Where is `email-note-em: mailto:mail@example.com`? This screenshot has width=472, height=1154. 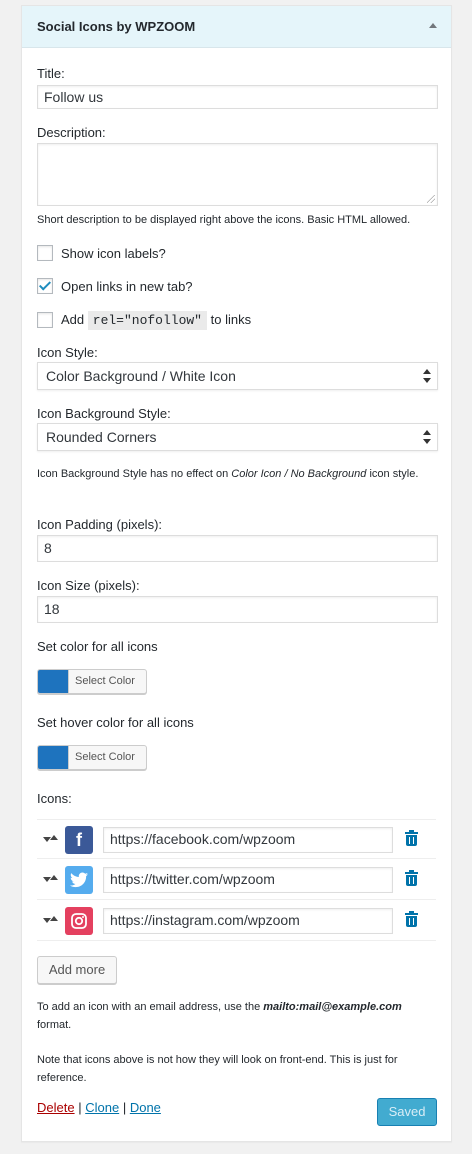
email-note-em: mailto:mail@example.com is located at coordinates (332, 1007).